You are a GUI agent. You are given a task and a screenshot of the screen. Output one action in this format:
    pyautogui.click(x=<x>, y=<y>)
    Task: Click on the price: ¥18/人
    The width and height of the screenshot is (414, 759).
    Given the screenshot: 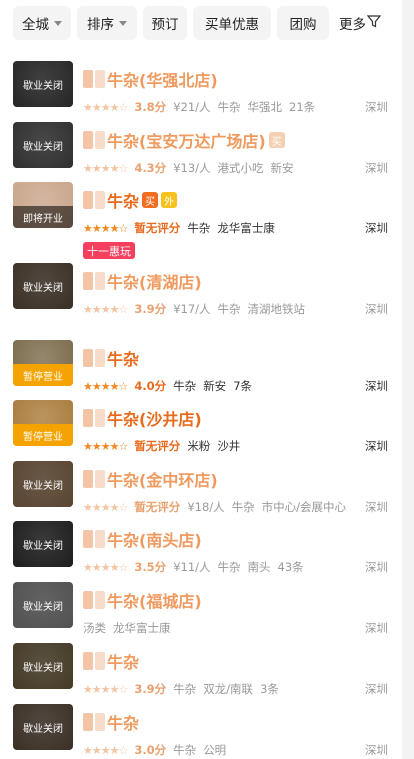 What is the action you would take?
    pyautogui.click(x=206, y=507)
    